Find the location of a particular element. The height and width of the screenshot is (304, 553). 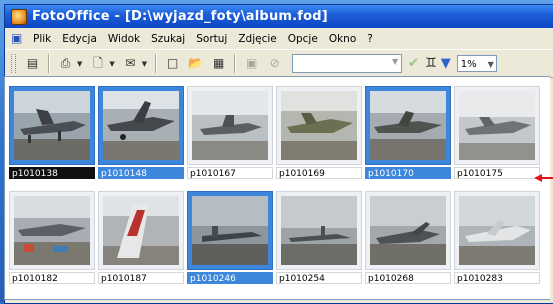

preview-icon: 🗋 is located at coordinates (97, 63).